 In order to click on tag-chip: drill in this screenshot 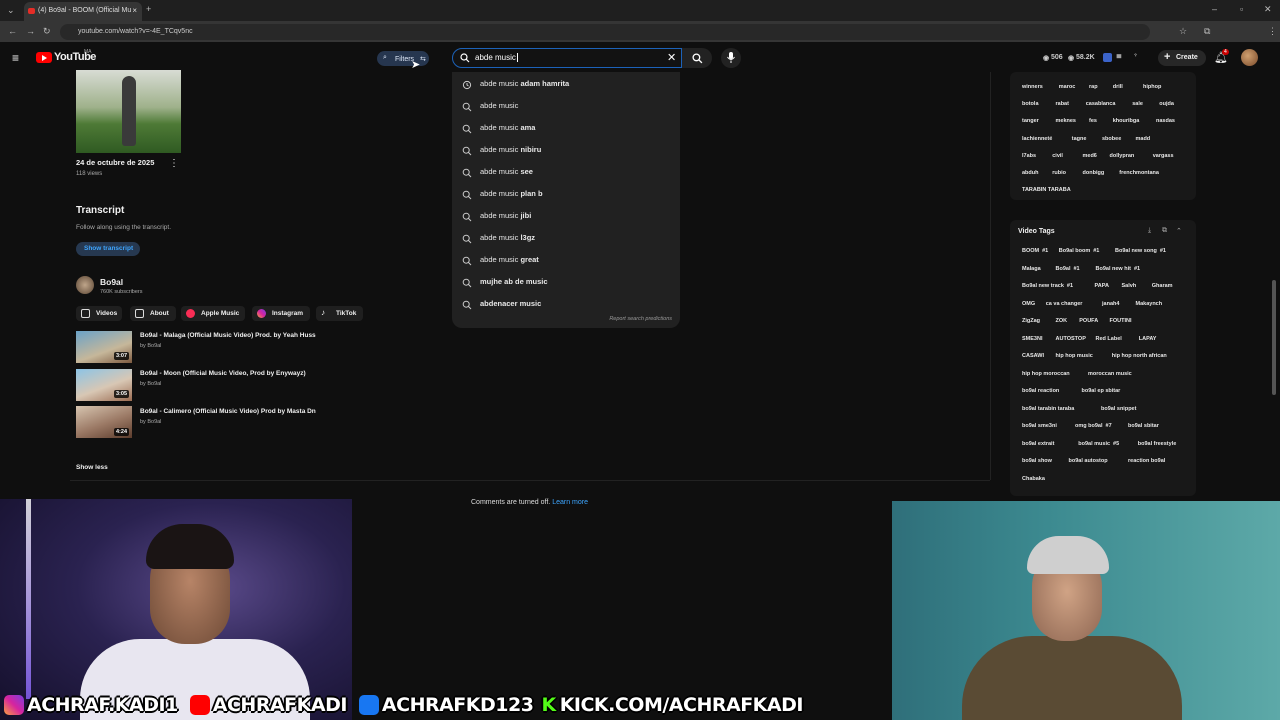, I will do `click(1118, 87)`.